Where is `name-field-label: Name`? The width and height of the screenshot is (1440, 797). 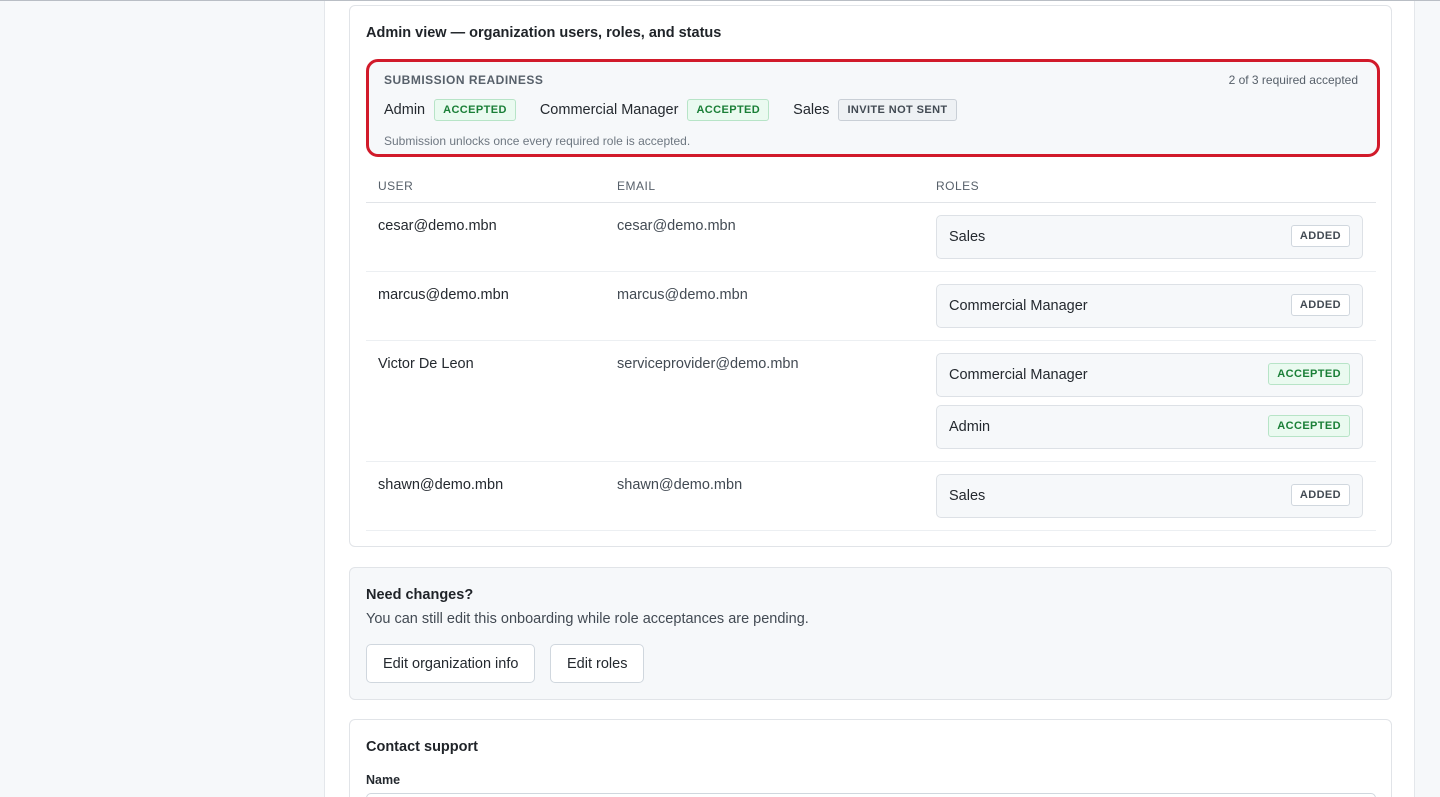 name-field-label: Name is located at coordinates (383, 780).